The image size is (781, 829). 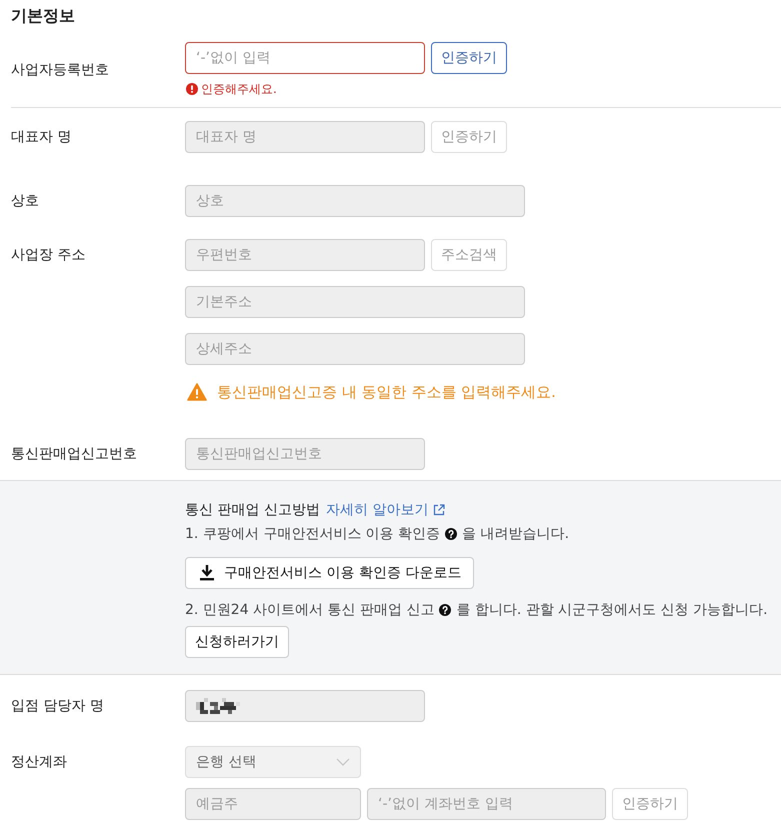 I want to click on verify-button: 인증하기, so click(x=469, y=58).